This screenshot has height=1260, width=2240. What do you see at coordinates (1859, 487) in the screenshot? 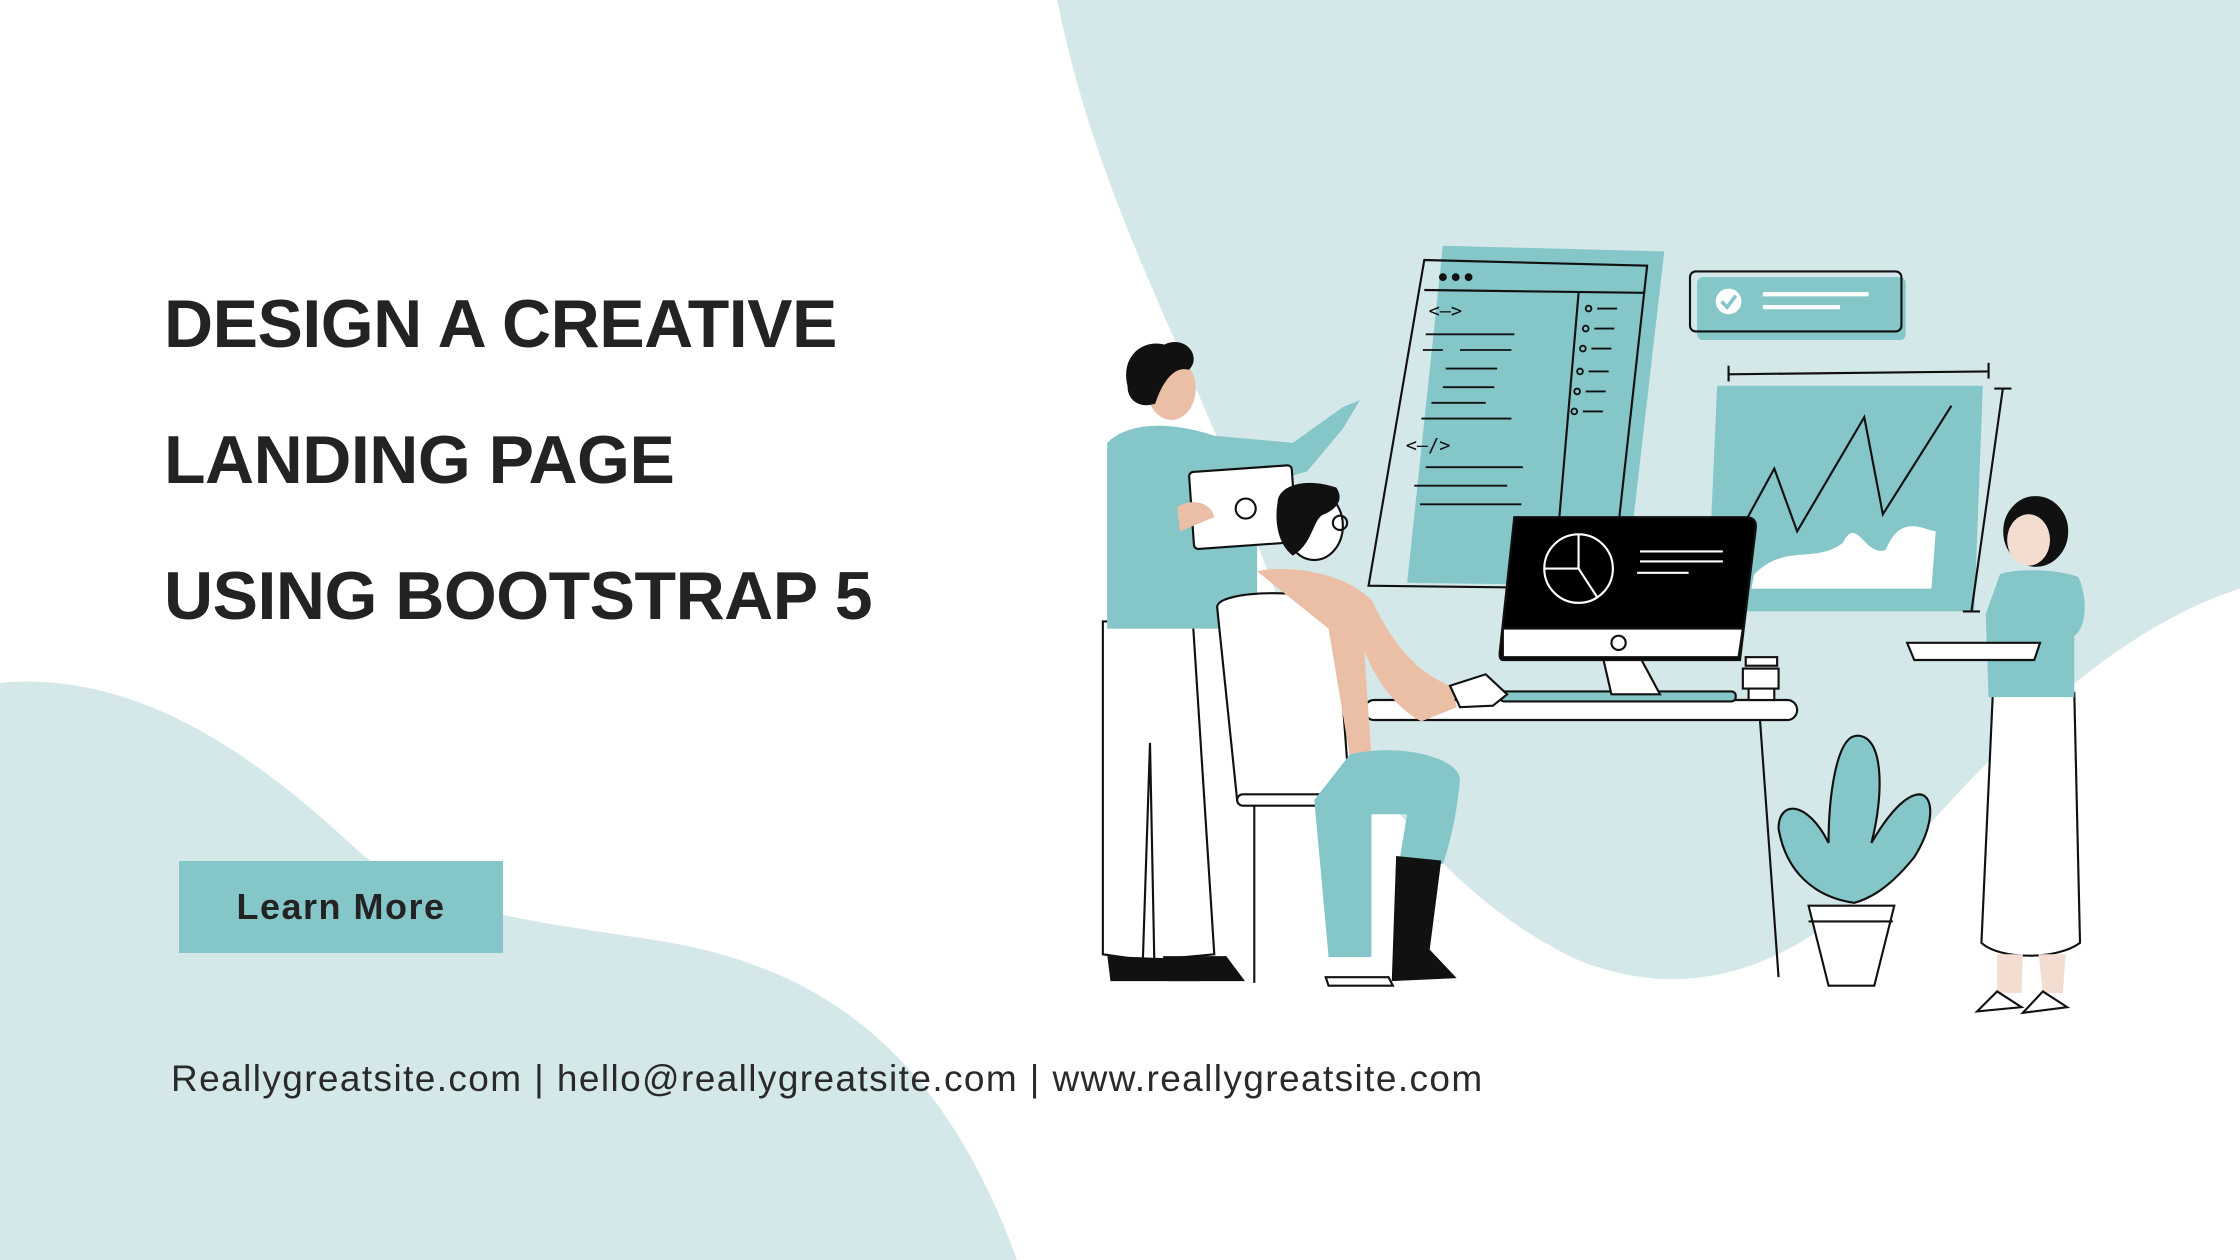
I see `chart-panel` at bounding box center [1859, 487].